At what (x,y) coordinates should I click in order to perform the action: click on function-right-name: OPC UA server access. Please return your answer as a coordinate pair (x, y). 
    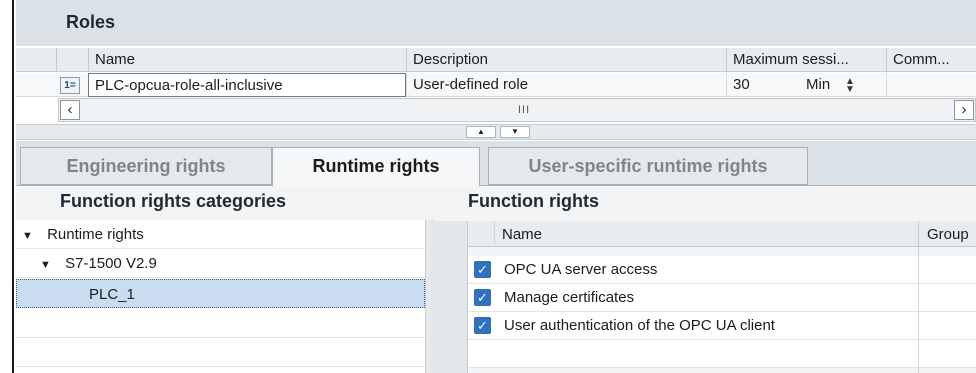
    Looking at the image, I should click on (581, 269).